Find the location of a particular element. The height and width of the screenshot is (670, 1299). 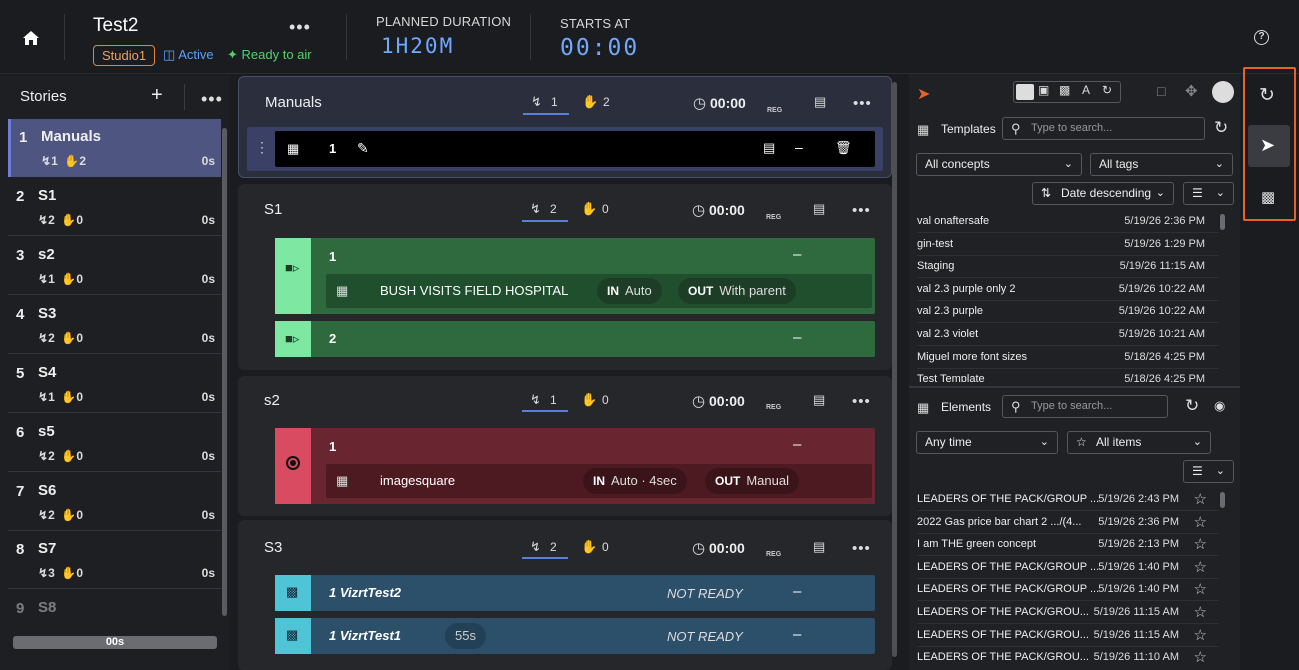

story-card-title: s2 is located at coordinates (272, 400).